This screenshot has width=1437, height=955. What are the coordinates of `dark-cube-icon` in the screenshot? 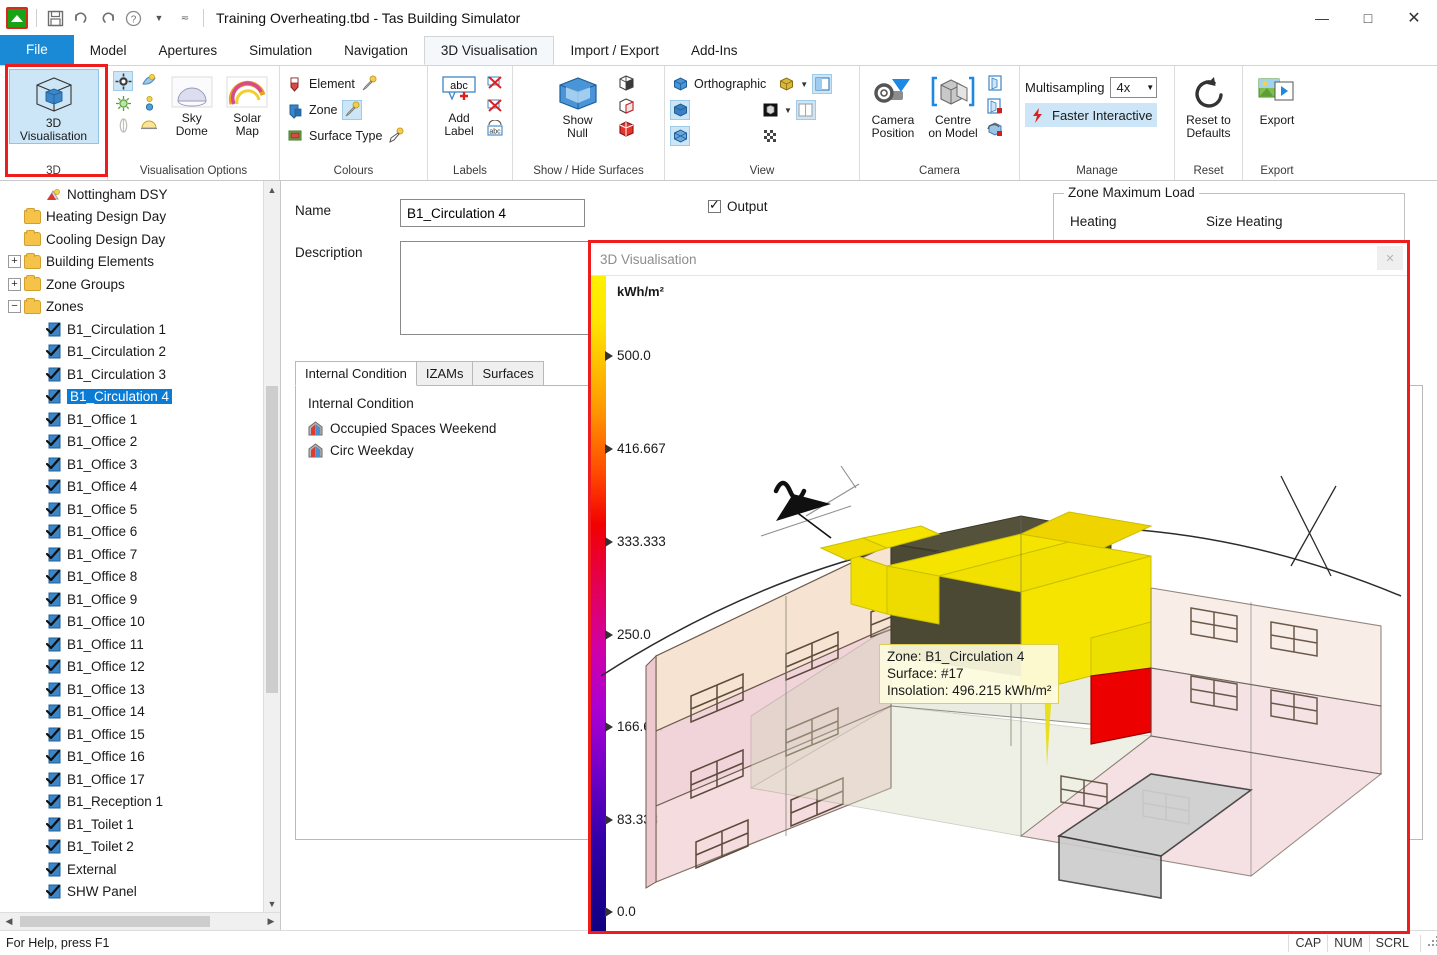 It's located at (770, 110).